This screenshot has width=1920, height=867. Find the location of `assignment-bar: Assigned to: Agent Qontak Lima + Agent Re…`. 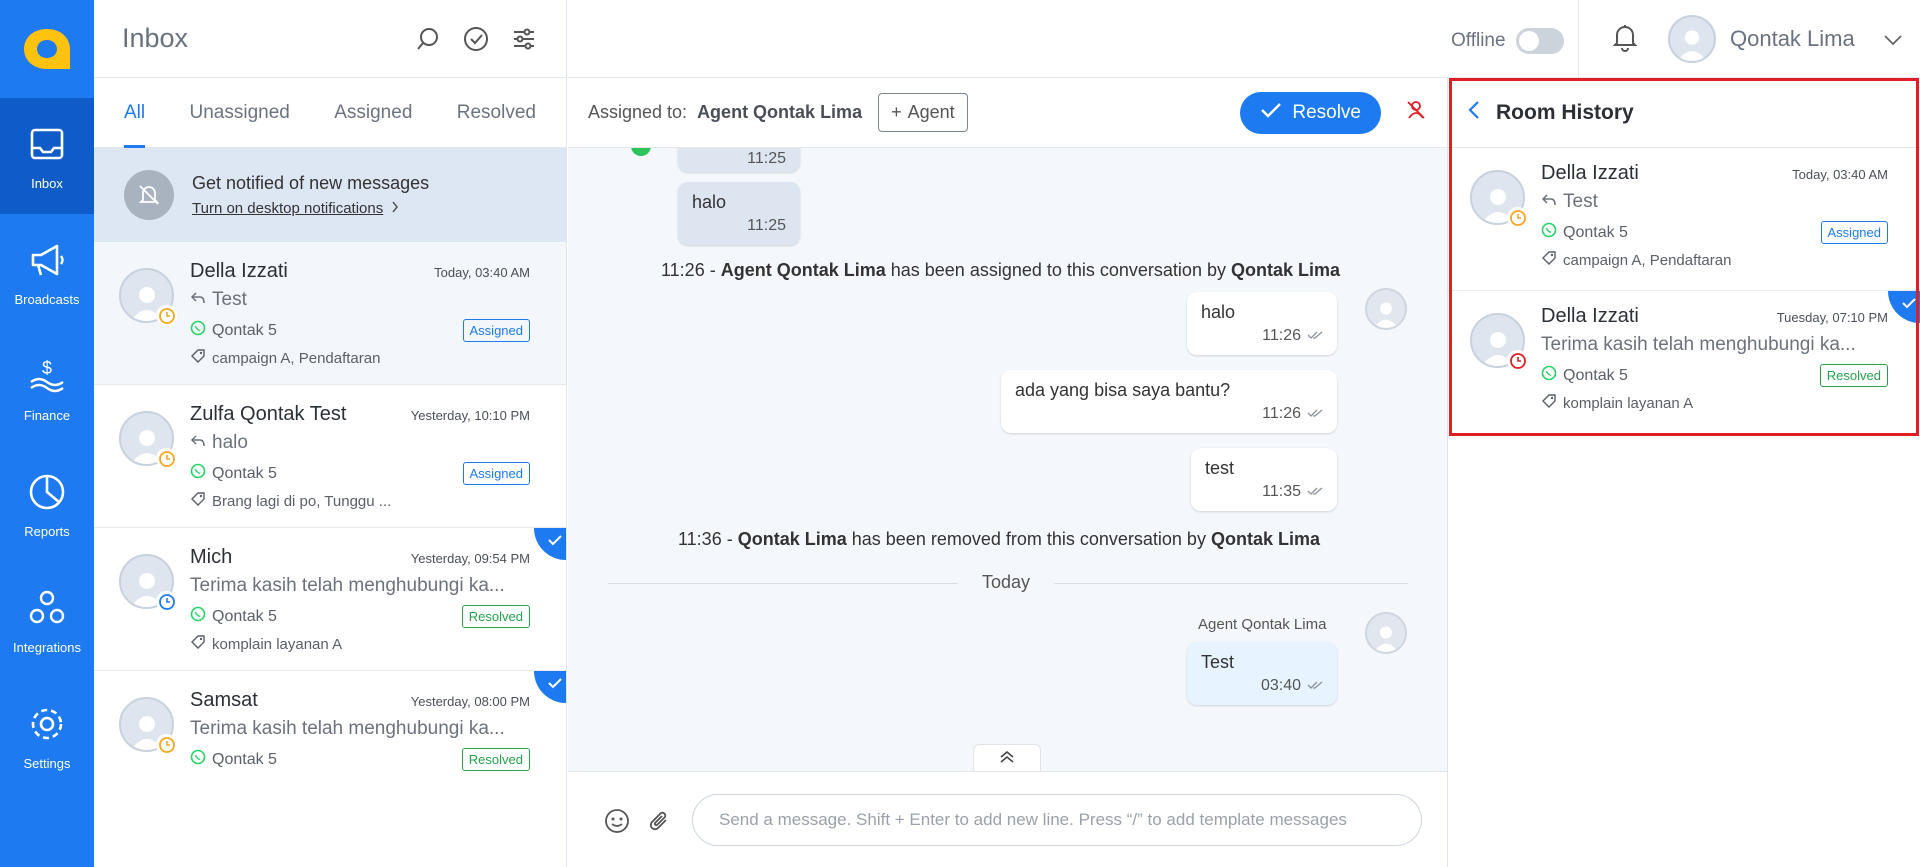

assignment-bar: Assigned to: Agent Qontak Lima + Agent Re… is located at coordinates (1007, 113).